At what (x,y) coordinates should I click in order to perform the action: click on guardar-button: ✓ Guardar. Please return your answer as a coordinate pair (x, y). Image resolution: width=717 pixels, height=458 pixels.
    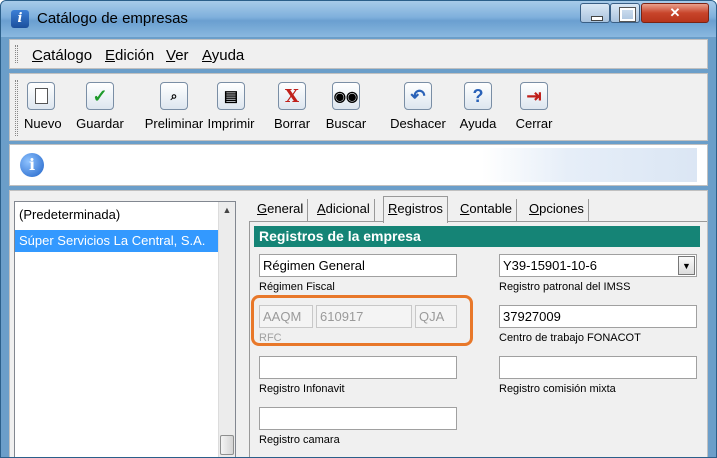
    Looking at the image, I should click on (100, 106).